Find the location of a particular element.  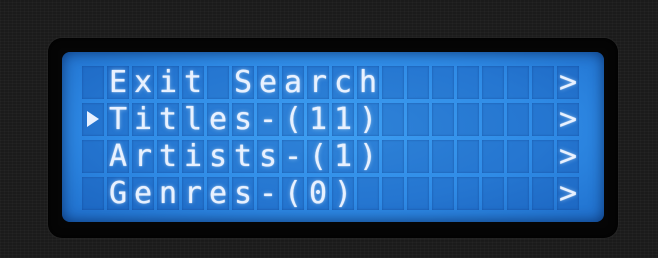

row-text-exit-search: E is located at coordinates (118, 82).